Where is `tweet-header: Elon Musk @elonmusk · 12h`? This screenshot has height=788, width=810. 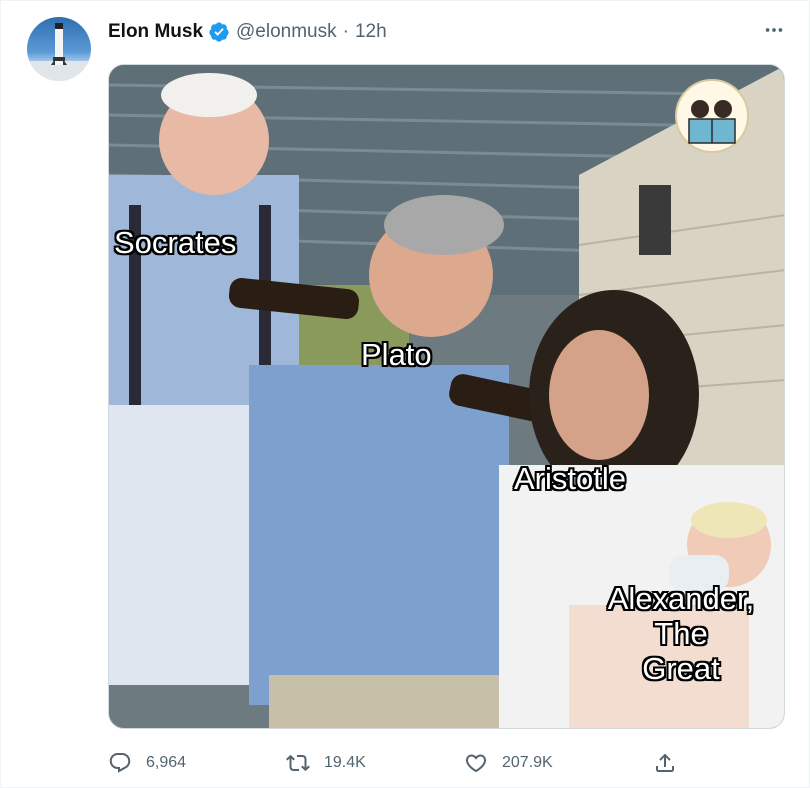 tweet-header: Elon Musk @elonmusk · 12h is located at coordinates (247, 32).